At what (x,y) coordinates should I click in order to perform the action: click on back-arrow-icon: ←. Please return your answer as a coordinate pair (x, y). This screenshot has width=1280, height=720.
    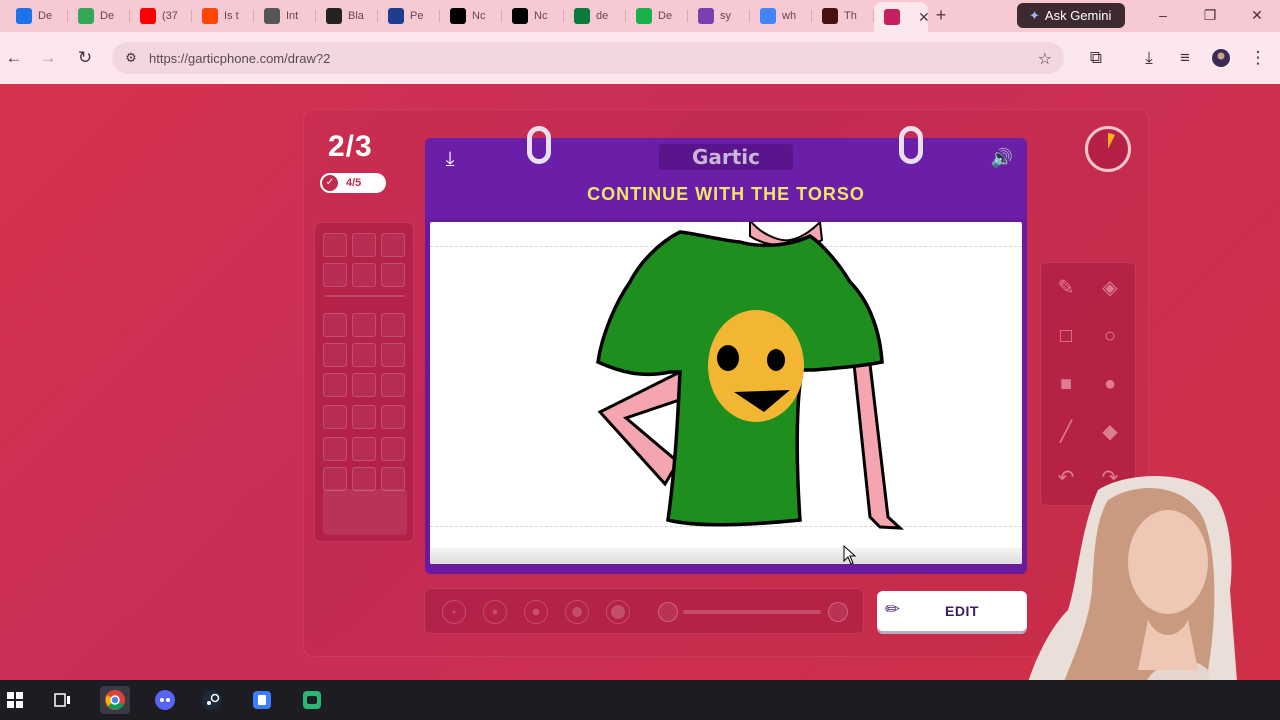
    Looking at the image, I should click on (14, 58).